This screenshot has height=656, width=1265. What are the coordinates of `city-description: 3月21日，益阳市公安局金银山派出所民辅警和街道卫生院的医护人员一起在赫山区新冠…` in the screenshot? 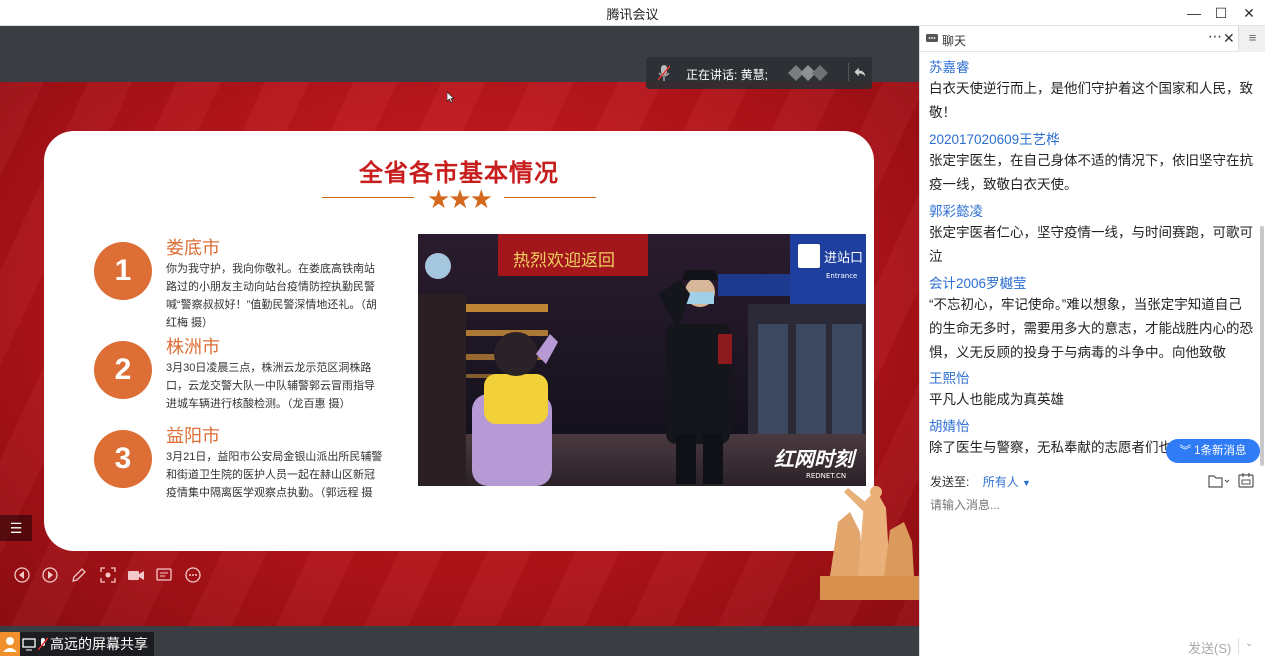 It's located at (274, 475).